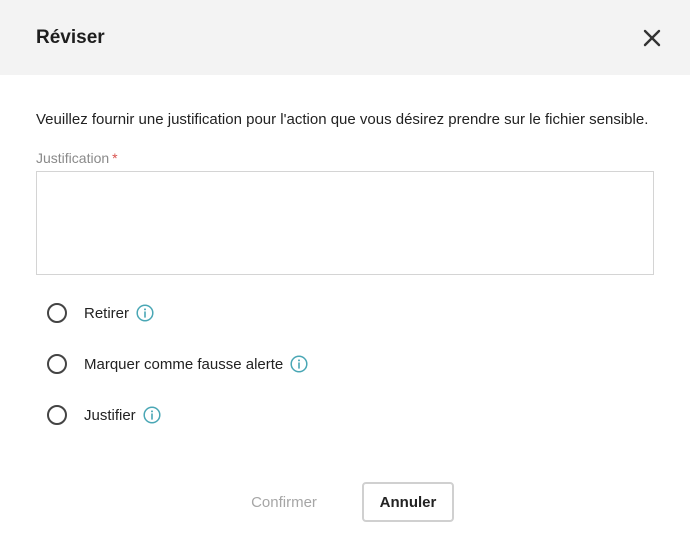  I want to click on cancel-button: Annuler, so click(408, 502).